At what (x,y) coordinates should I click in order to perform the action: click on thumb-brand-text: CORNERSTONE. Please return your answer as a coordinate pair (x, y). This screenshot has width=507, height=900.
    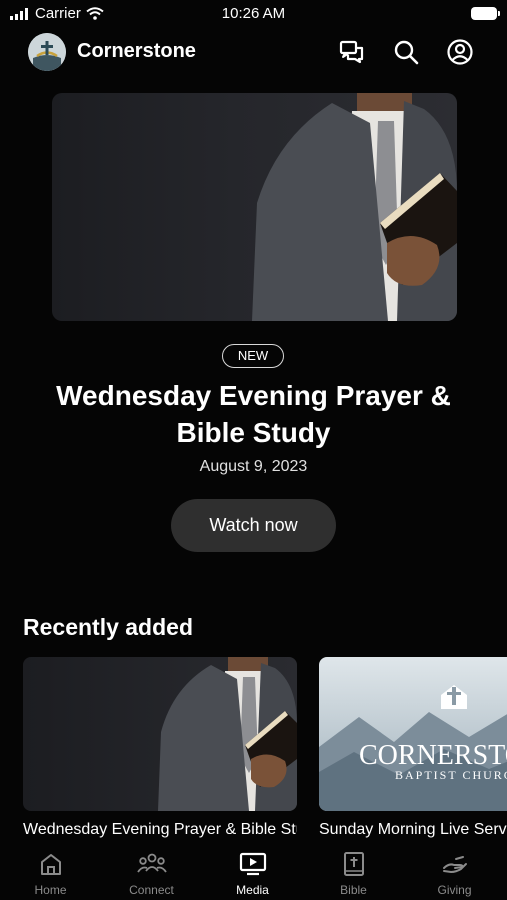
    Looking at the image, I should click on (433, 755).